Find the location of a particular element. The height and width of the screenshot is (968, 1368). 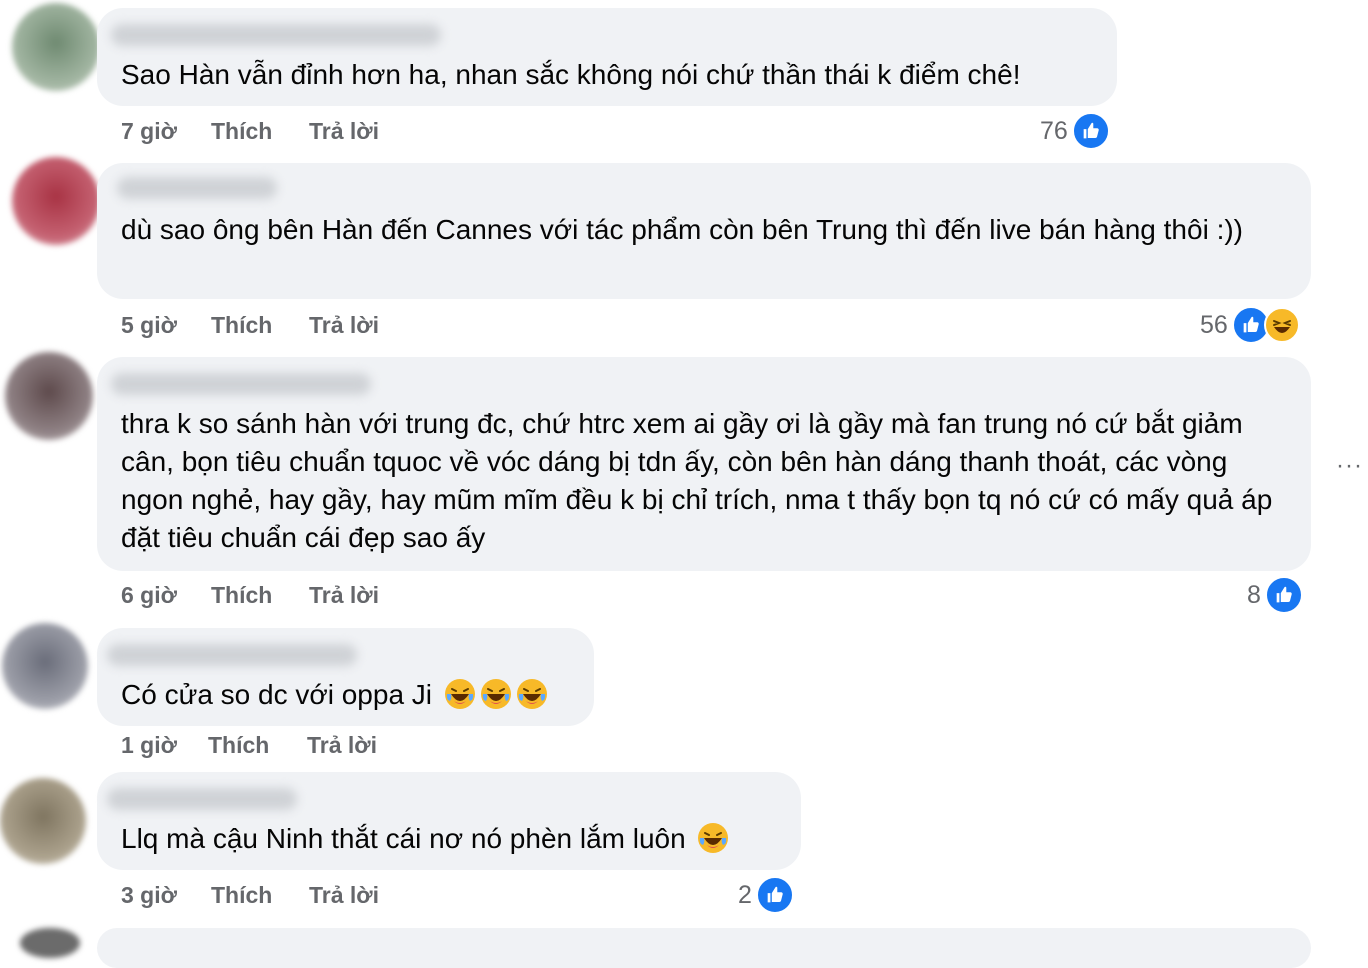

comment-time: 7 giờ is located at coordinates (166, 131).